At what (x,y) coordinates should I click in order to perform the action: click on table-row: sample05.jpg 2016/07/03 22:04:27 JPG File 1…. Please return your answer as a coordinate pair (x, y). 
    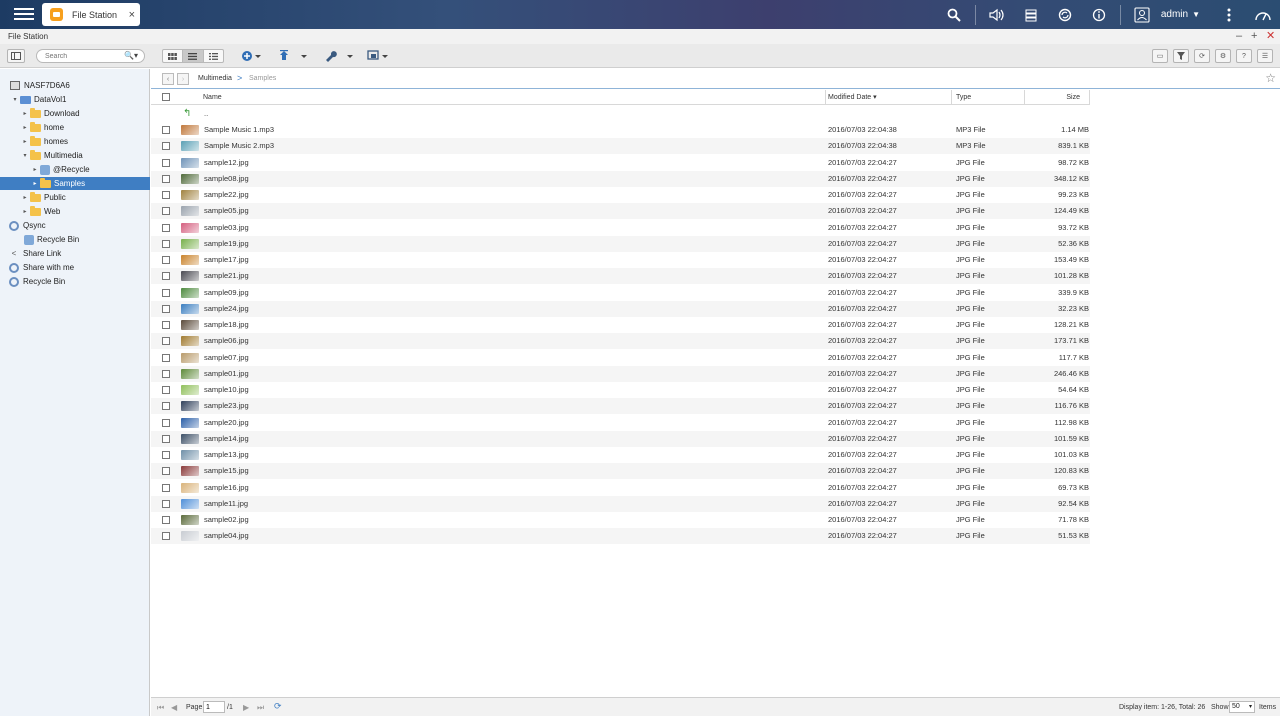
    Looking at the image, I should click on (620, 211).